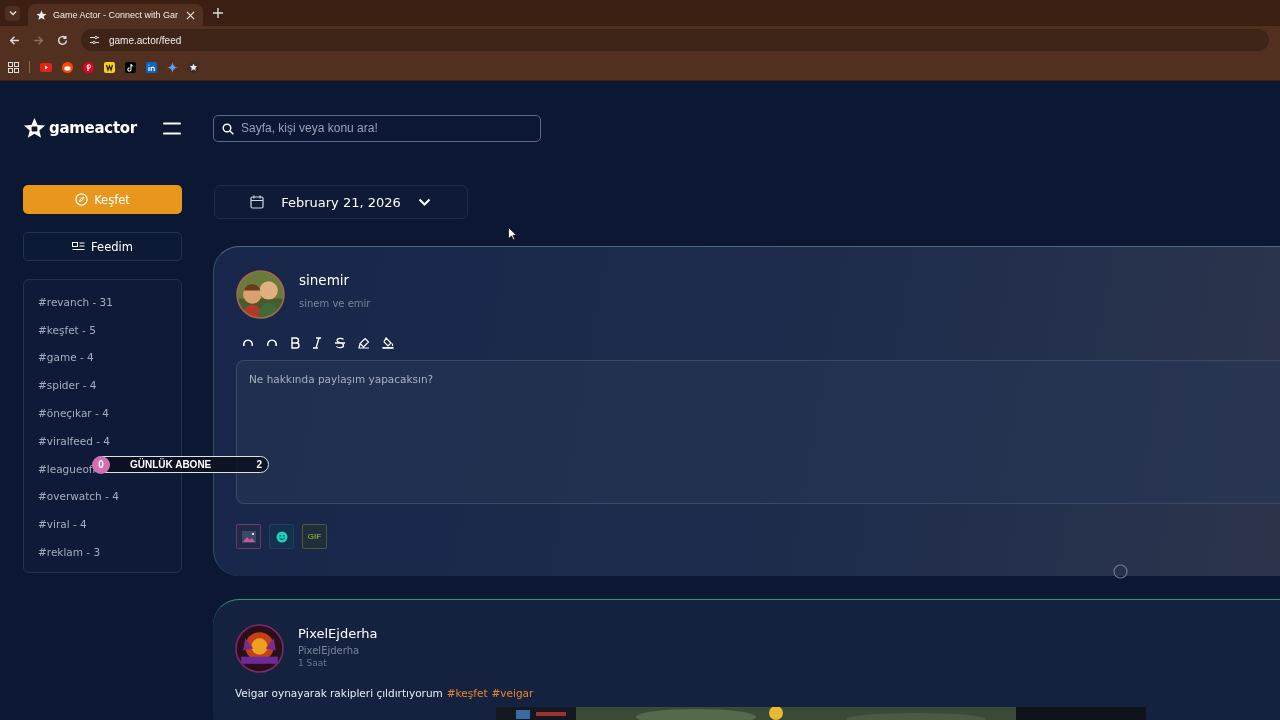 This screenshot has height=720, width=1280. Describe the element at coordinates (69, 552) in the screenshot. I see `hashtag-link: #reklam - 3` at that location.